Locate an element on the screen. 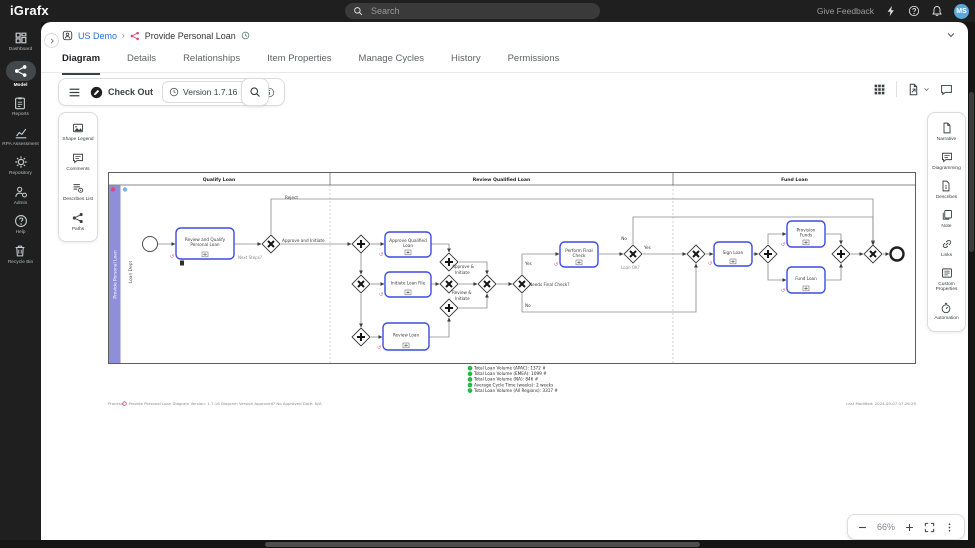  sidebar-item-repository: Repository is located at coordinates (20, 166).